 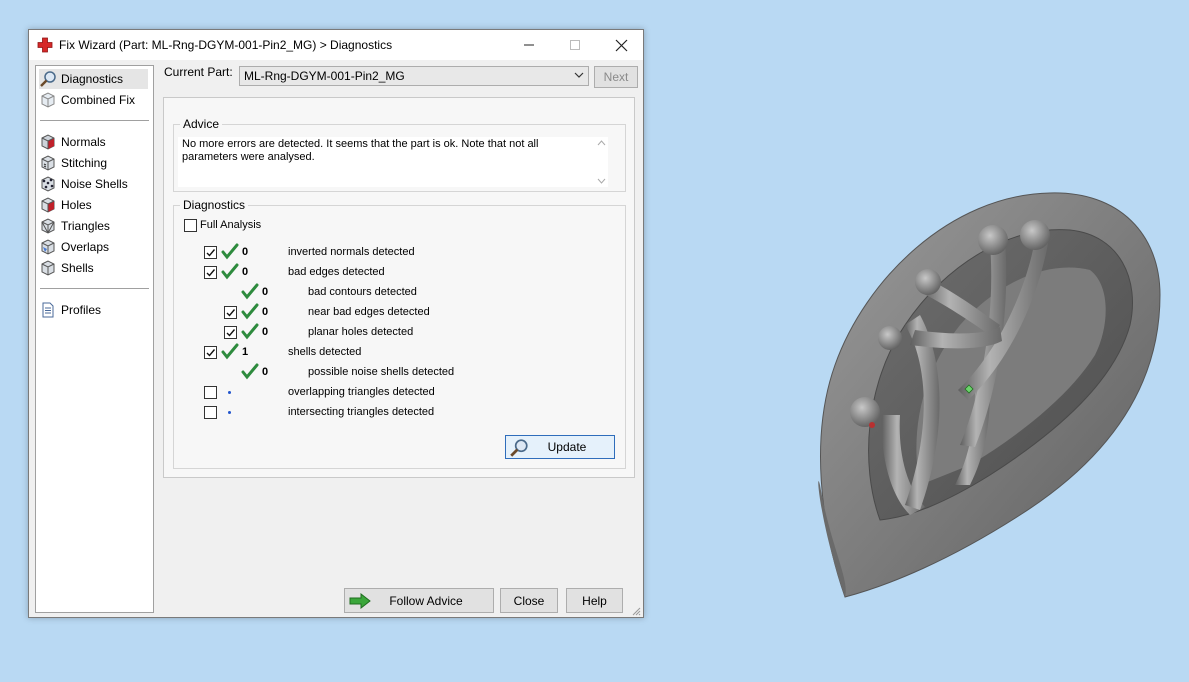 I want to click on shells-cube-icon, so click(x=48, y=268).